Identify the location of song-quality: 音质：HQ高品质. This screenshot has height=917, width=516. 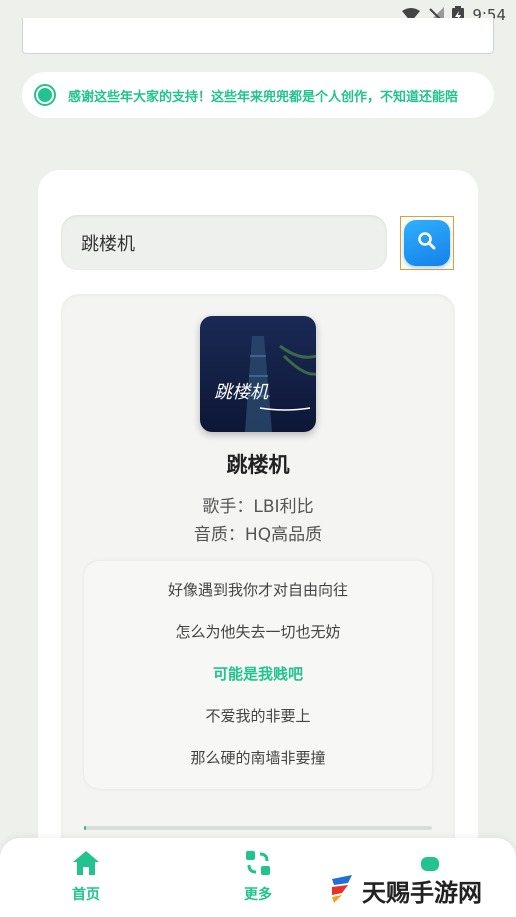
(258, 535).